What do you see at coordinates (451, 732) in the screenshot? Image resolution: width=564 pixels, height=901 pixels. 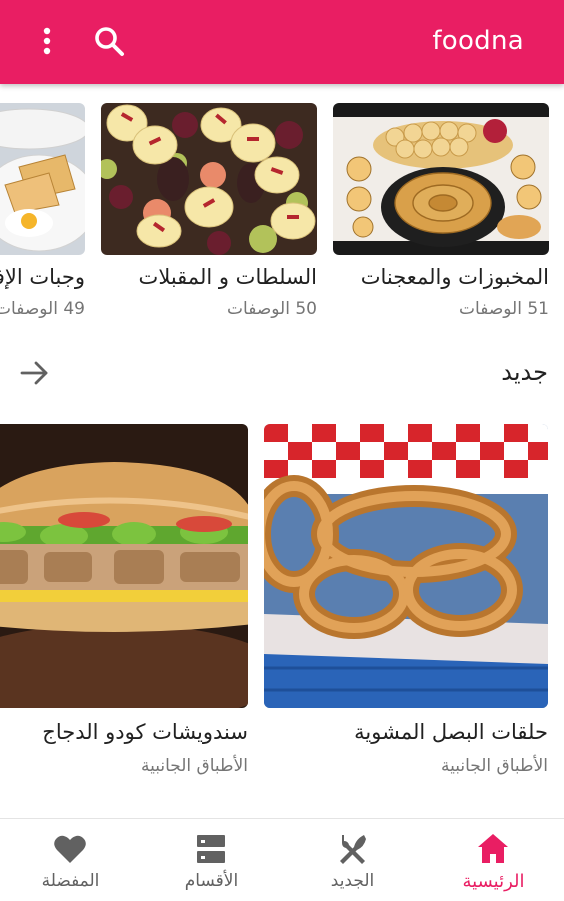 I see `recipe-name: حلقات البصل المشوية` at bounding box center [451, 732].